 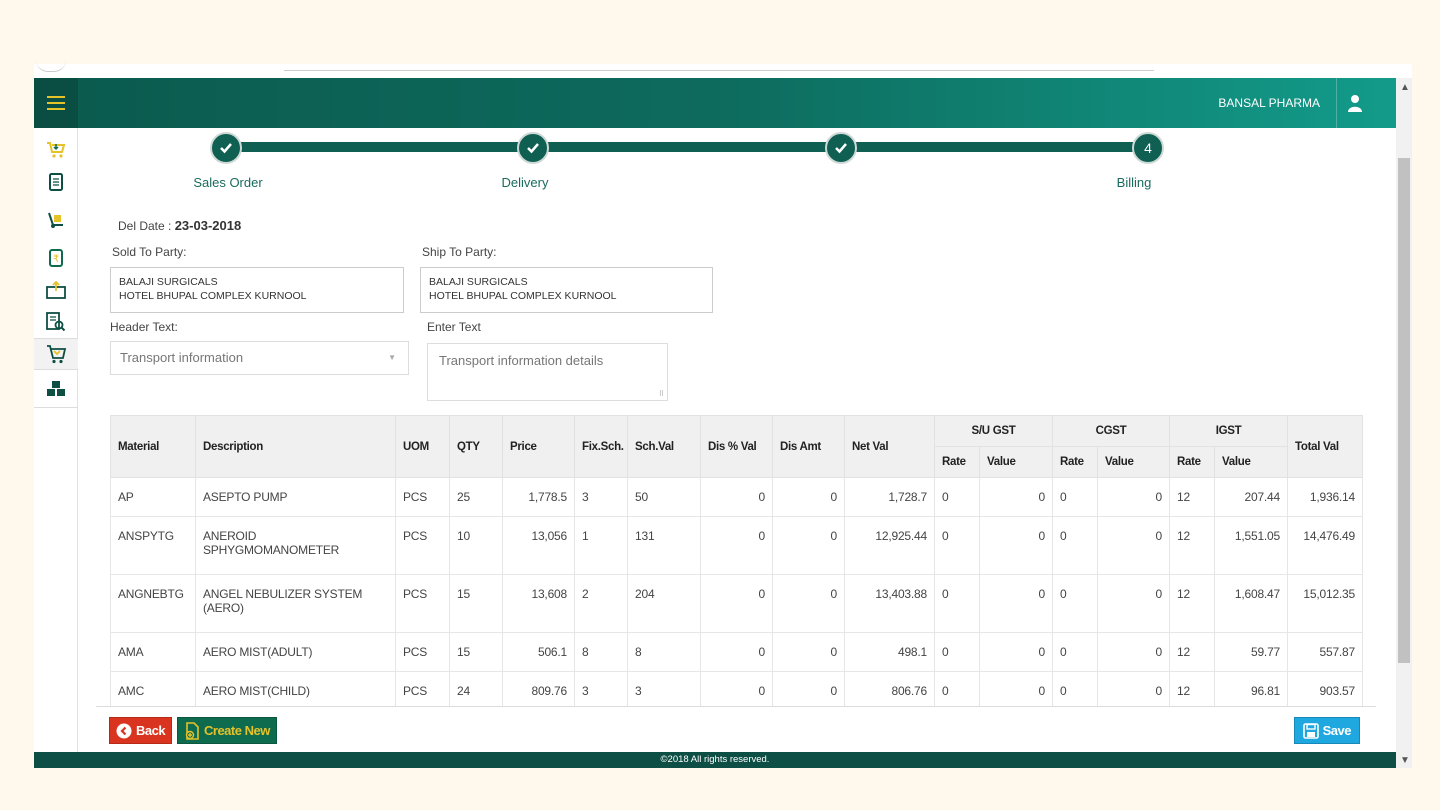 What do you see at coordinates (601, 545) in the screenshot?
I see `cell-fix-sch: 1` at bounding box center [601, 545].